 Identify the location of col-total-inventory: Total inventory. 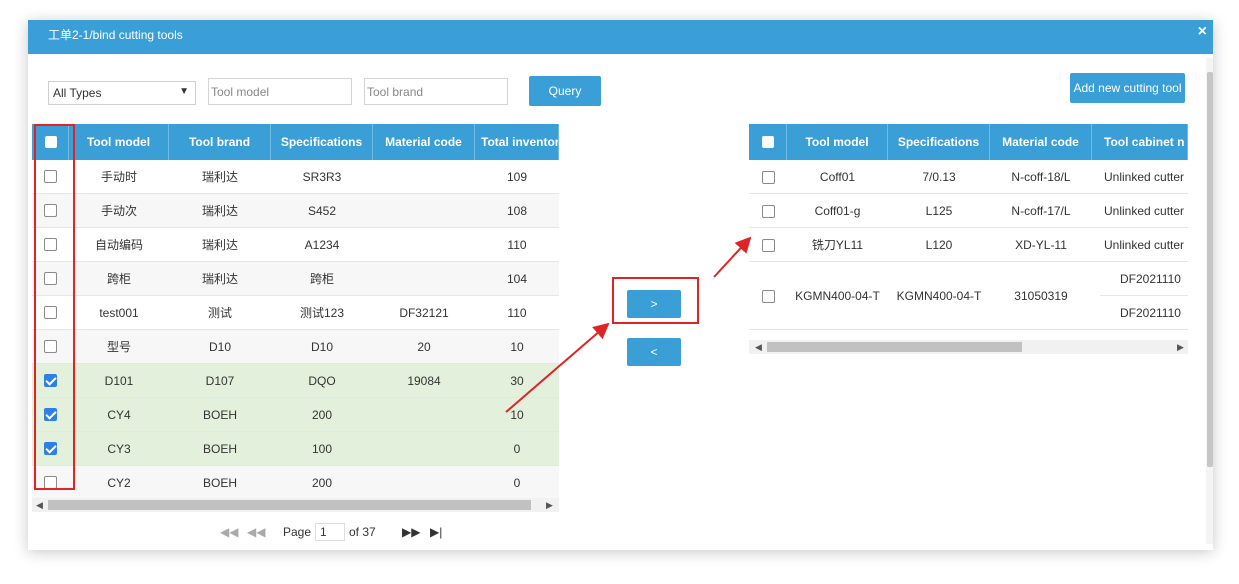
(517, 142).